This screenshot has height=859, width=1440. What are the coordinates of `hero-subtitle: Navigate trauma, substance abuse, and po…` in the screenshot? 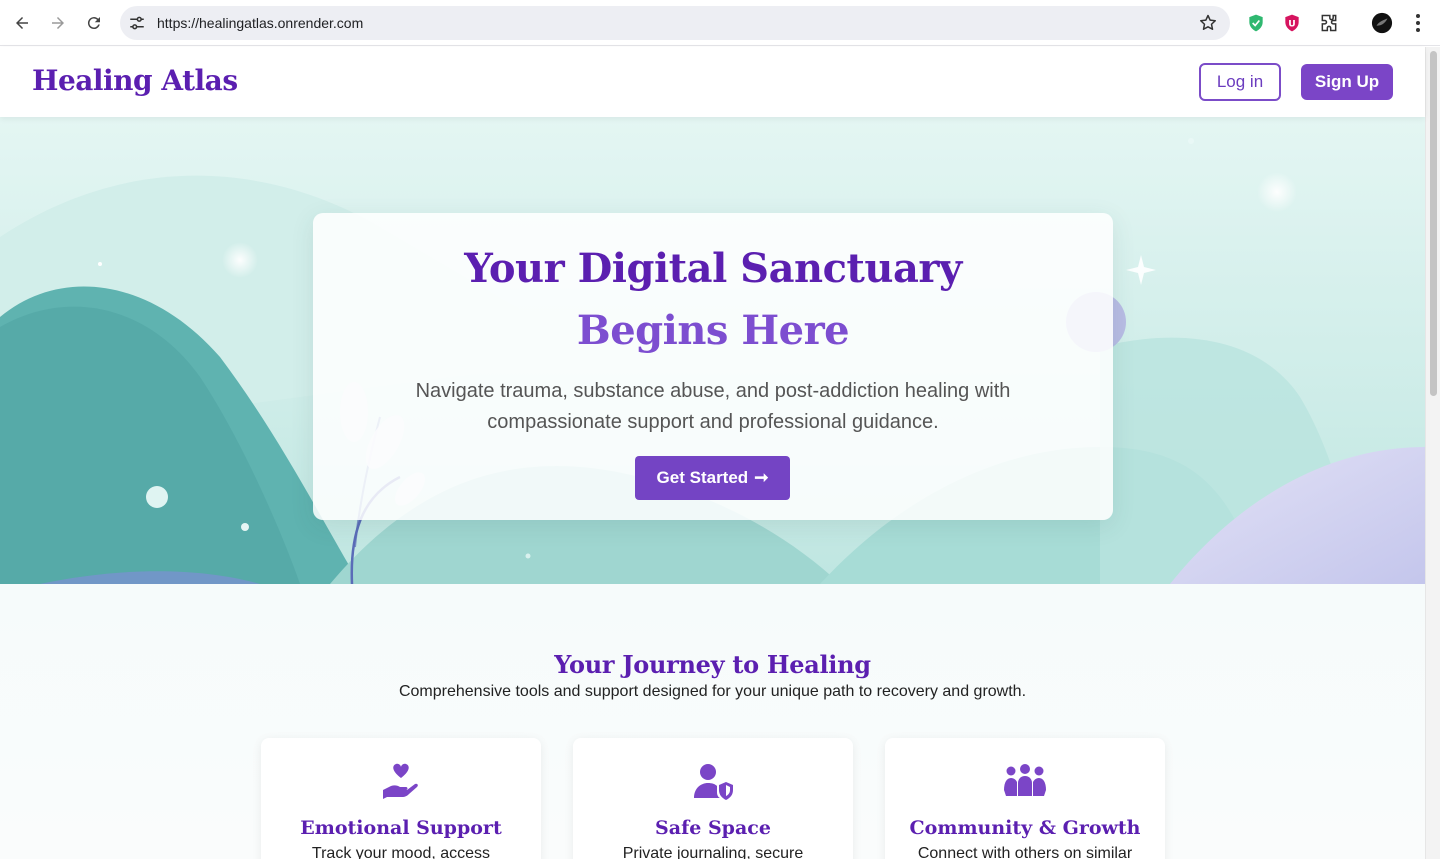 It's located at (713, 406).